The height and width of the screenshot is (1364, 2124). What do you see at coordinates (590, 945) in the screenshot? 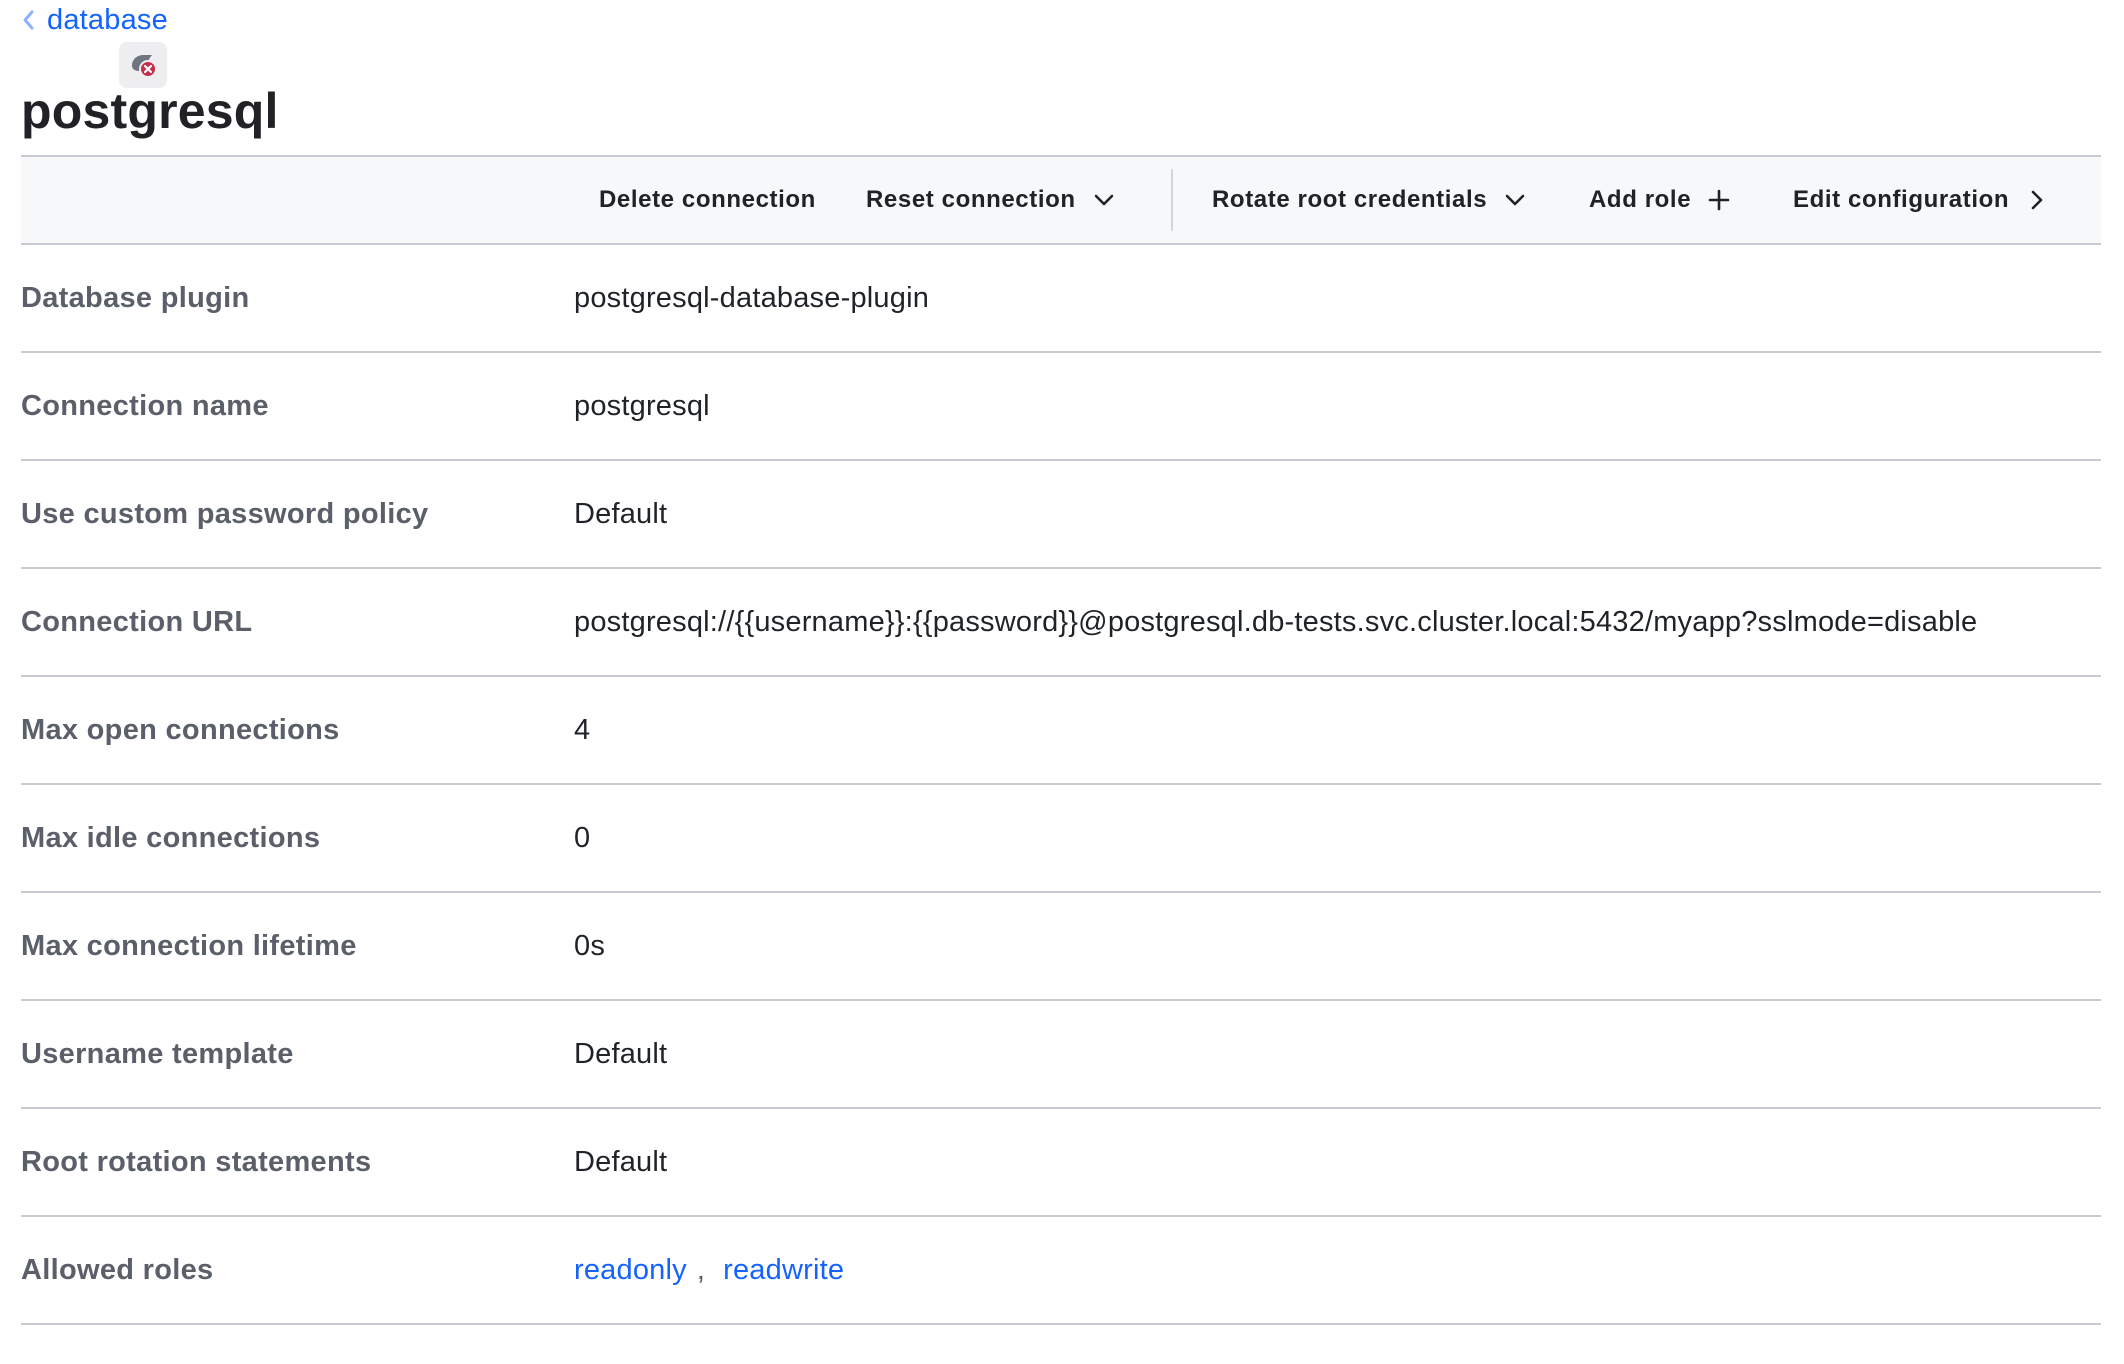
I see `info-value: 0s` at bounding box center [590, 945].